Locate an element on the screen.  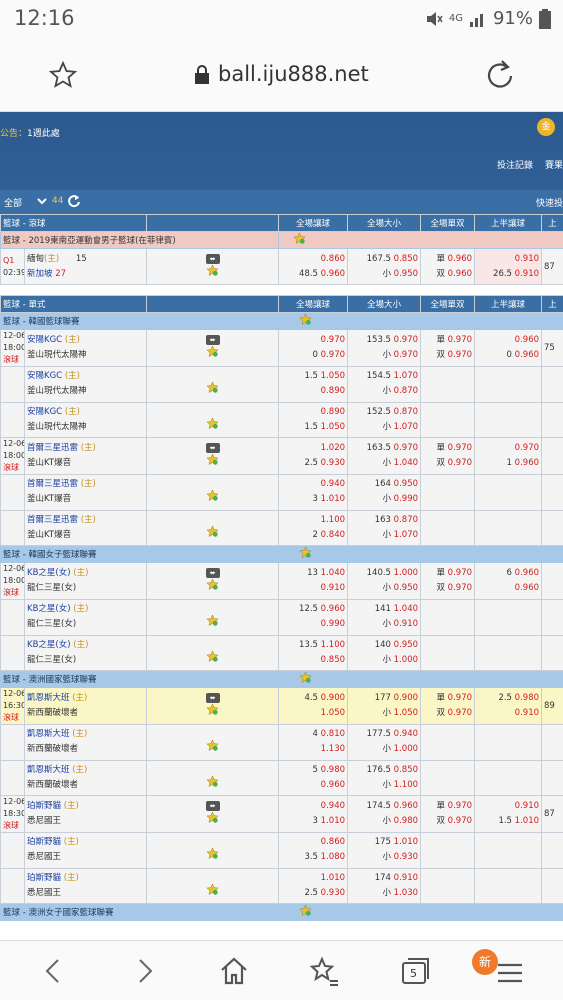
results-link: 賽果 is located at coordinates (554, 164).